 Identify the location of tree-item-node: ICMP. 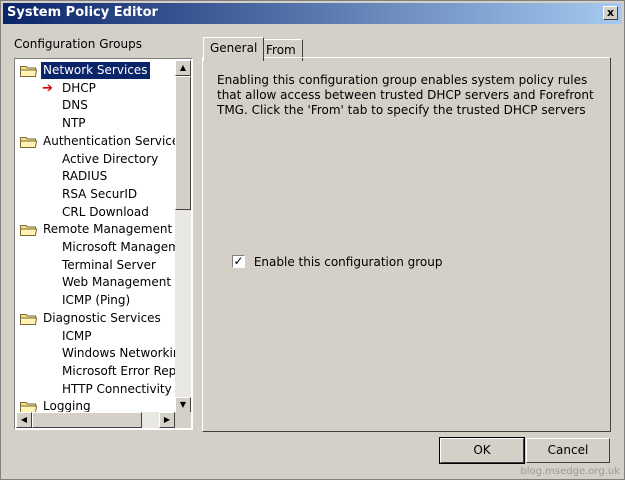
(77, 336).